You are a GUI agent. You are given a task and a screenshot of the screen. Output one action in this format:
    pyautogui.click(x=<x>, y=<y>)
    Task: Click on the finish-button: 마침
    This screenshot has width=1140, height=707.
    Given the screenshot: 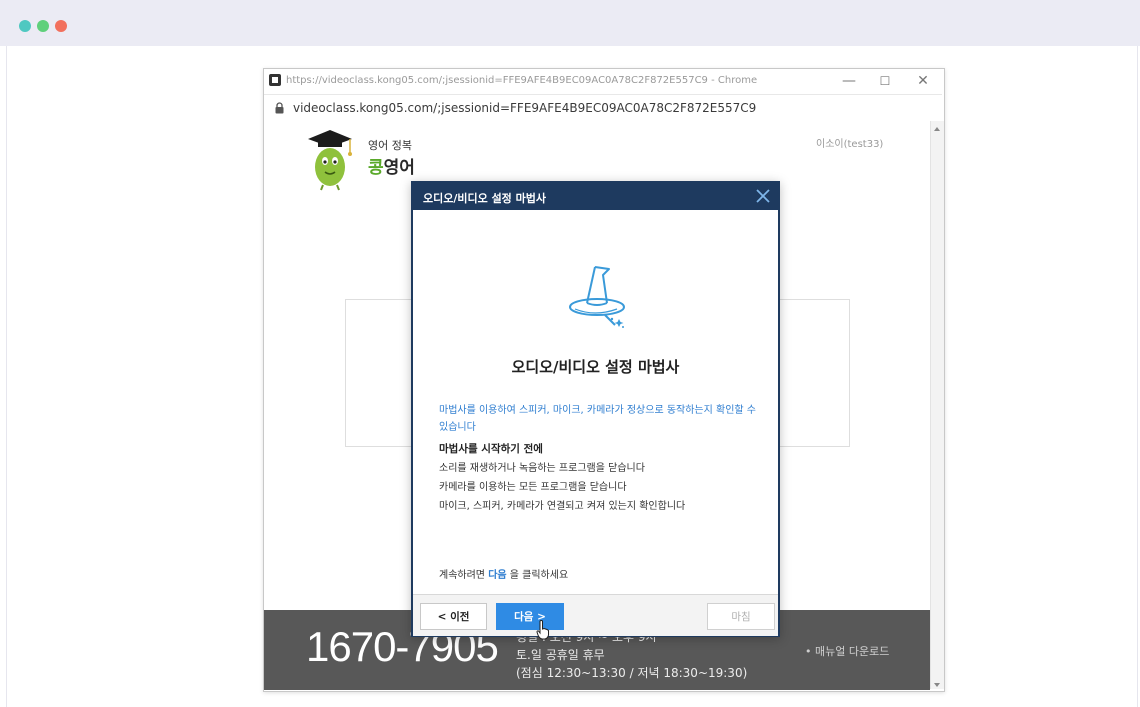 What is the action you would take?
    pyautogui.click(x=741, y=616)
    